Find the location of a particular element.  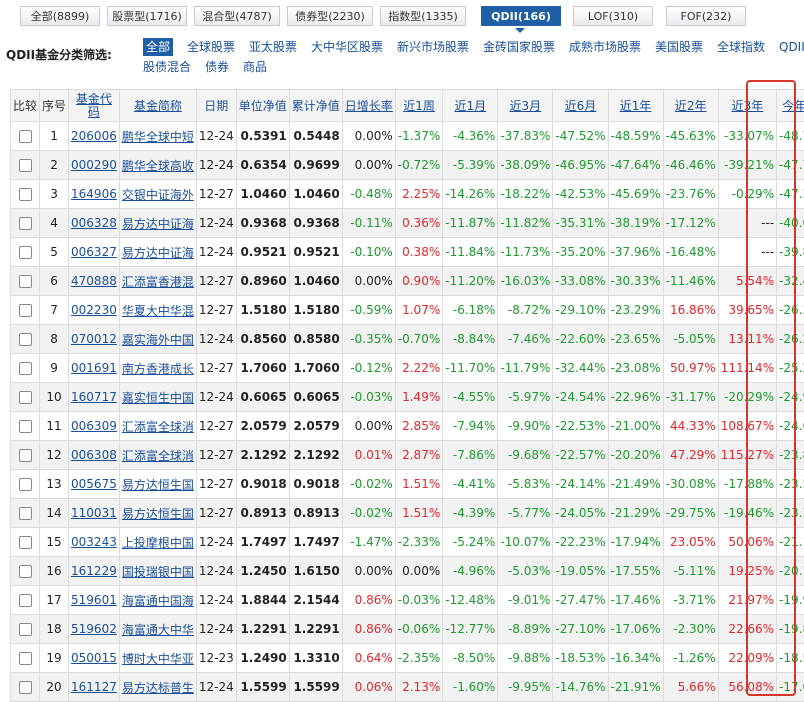

filter-emerging-stock: 新兴市场股票 is located at coordinates (433, 47).